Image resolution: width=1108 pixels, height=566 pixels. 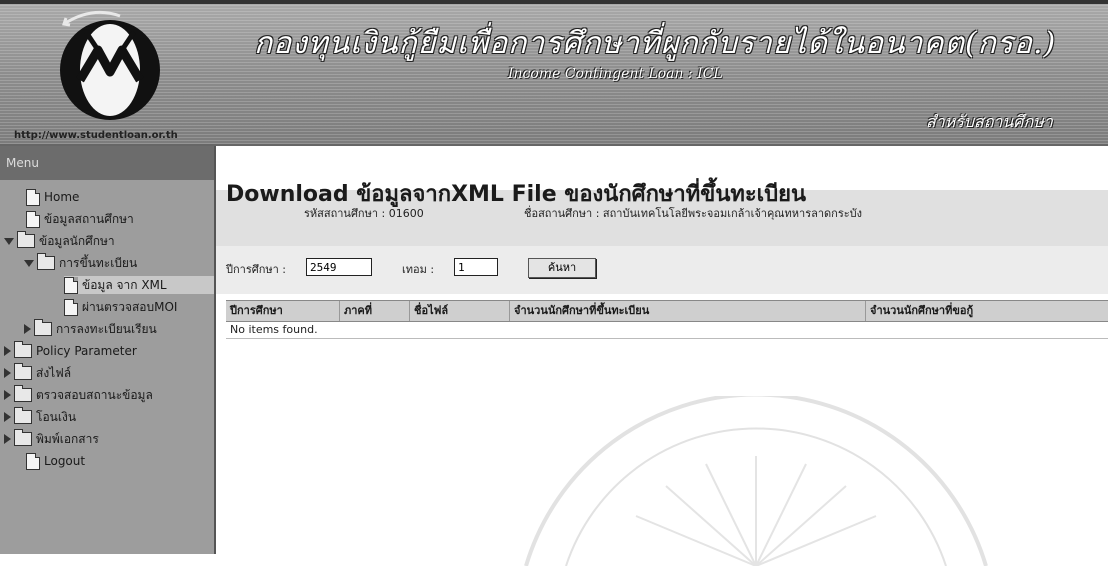 What do you see at coordinates (615, 74) in the screenshot?
I see `site-subtitle: Income Contingent Loan : ICL` at bounding box center [615, 74].